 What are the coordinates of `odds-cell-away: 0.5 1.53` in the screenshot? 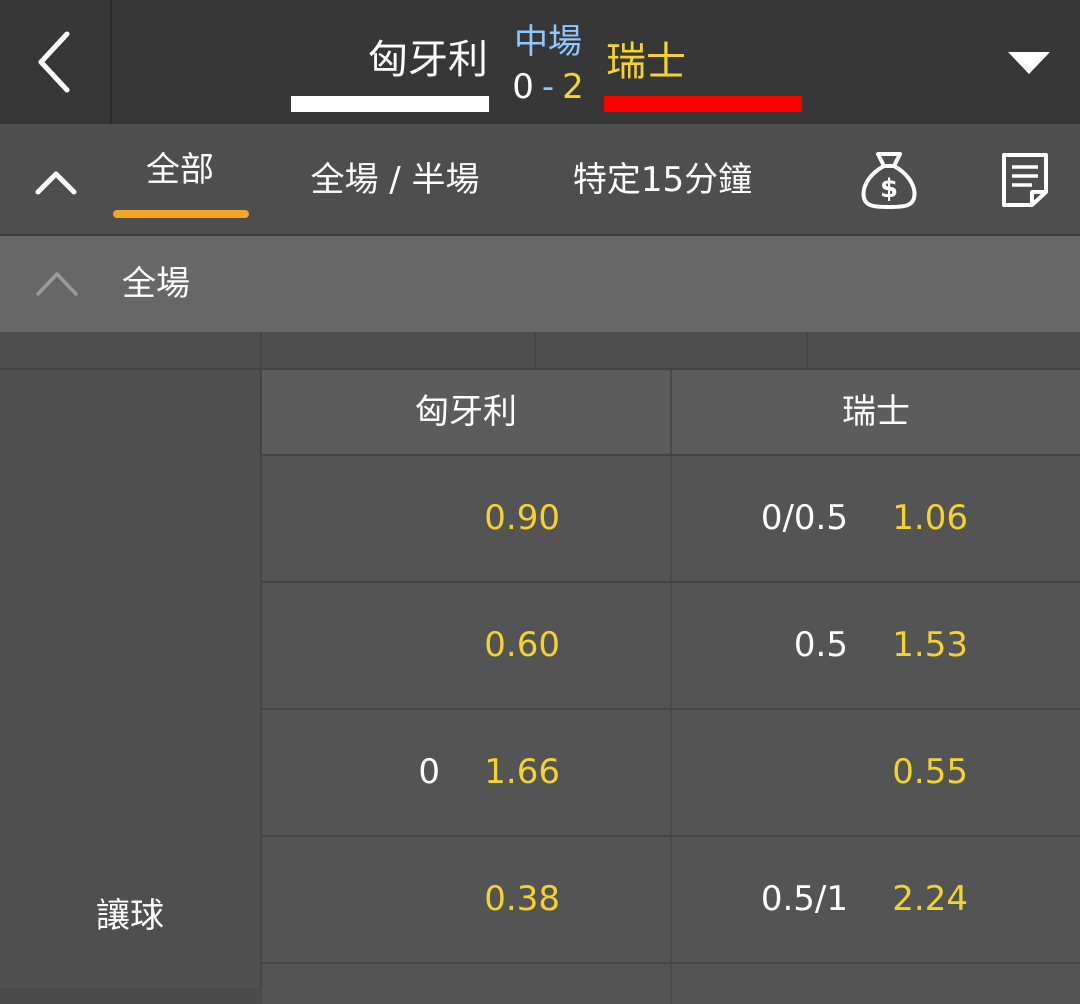 It's located at (876, 645).